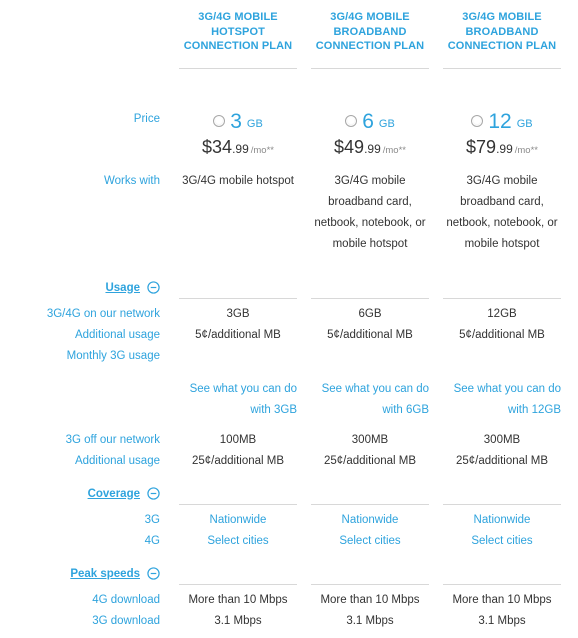  I want to click on coverage-3g-cell-2: Nationwide, so click(370, 520).